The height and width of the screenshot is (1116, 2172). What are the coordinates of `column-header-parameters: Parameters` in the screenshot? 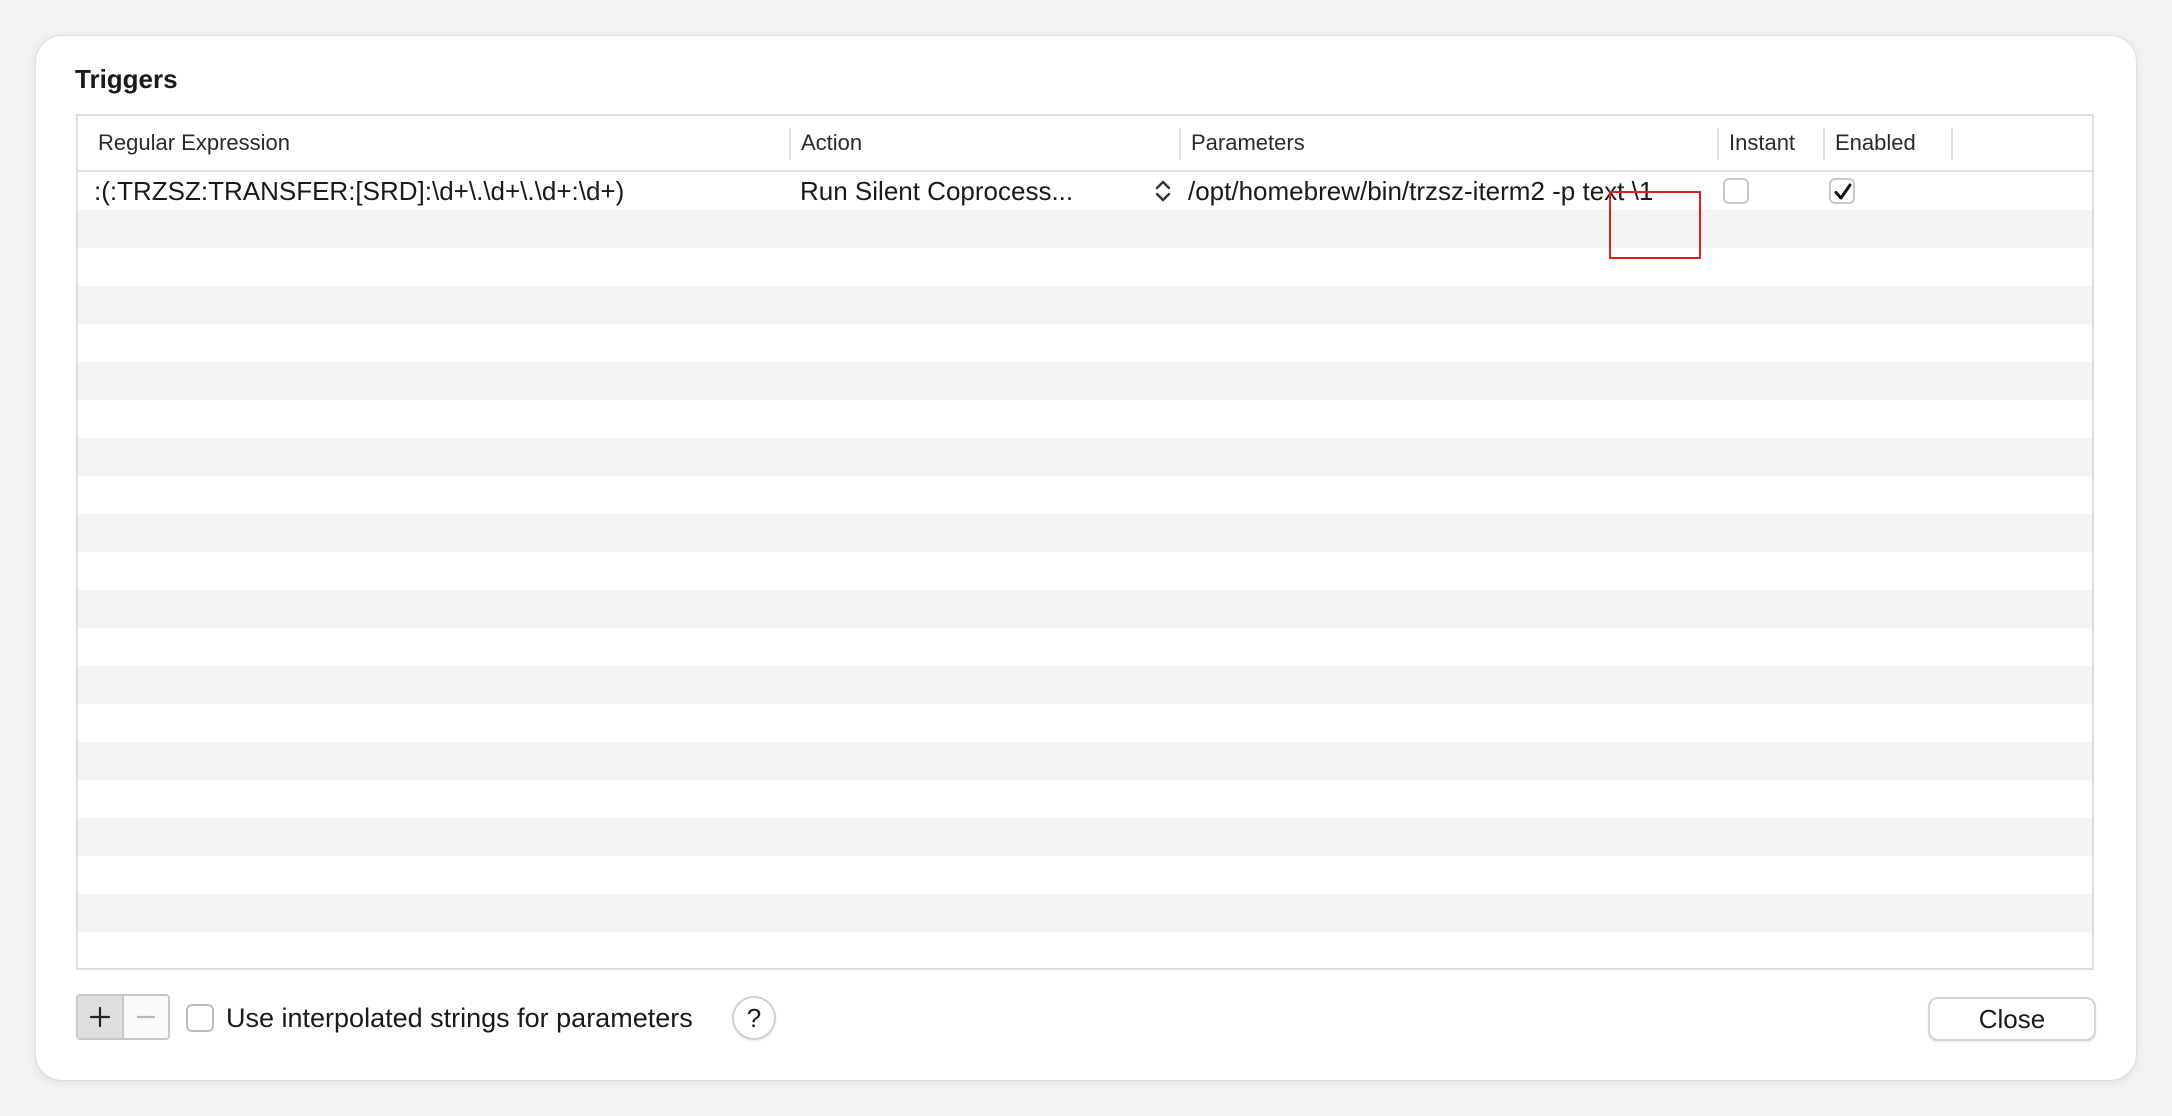 It's located at (1449, 143).